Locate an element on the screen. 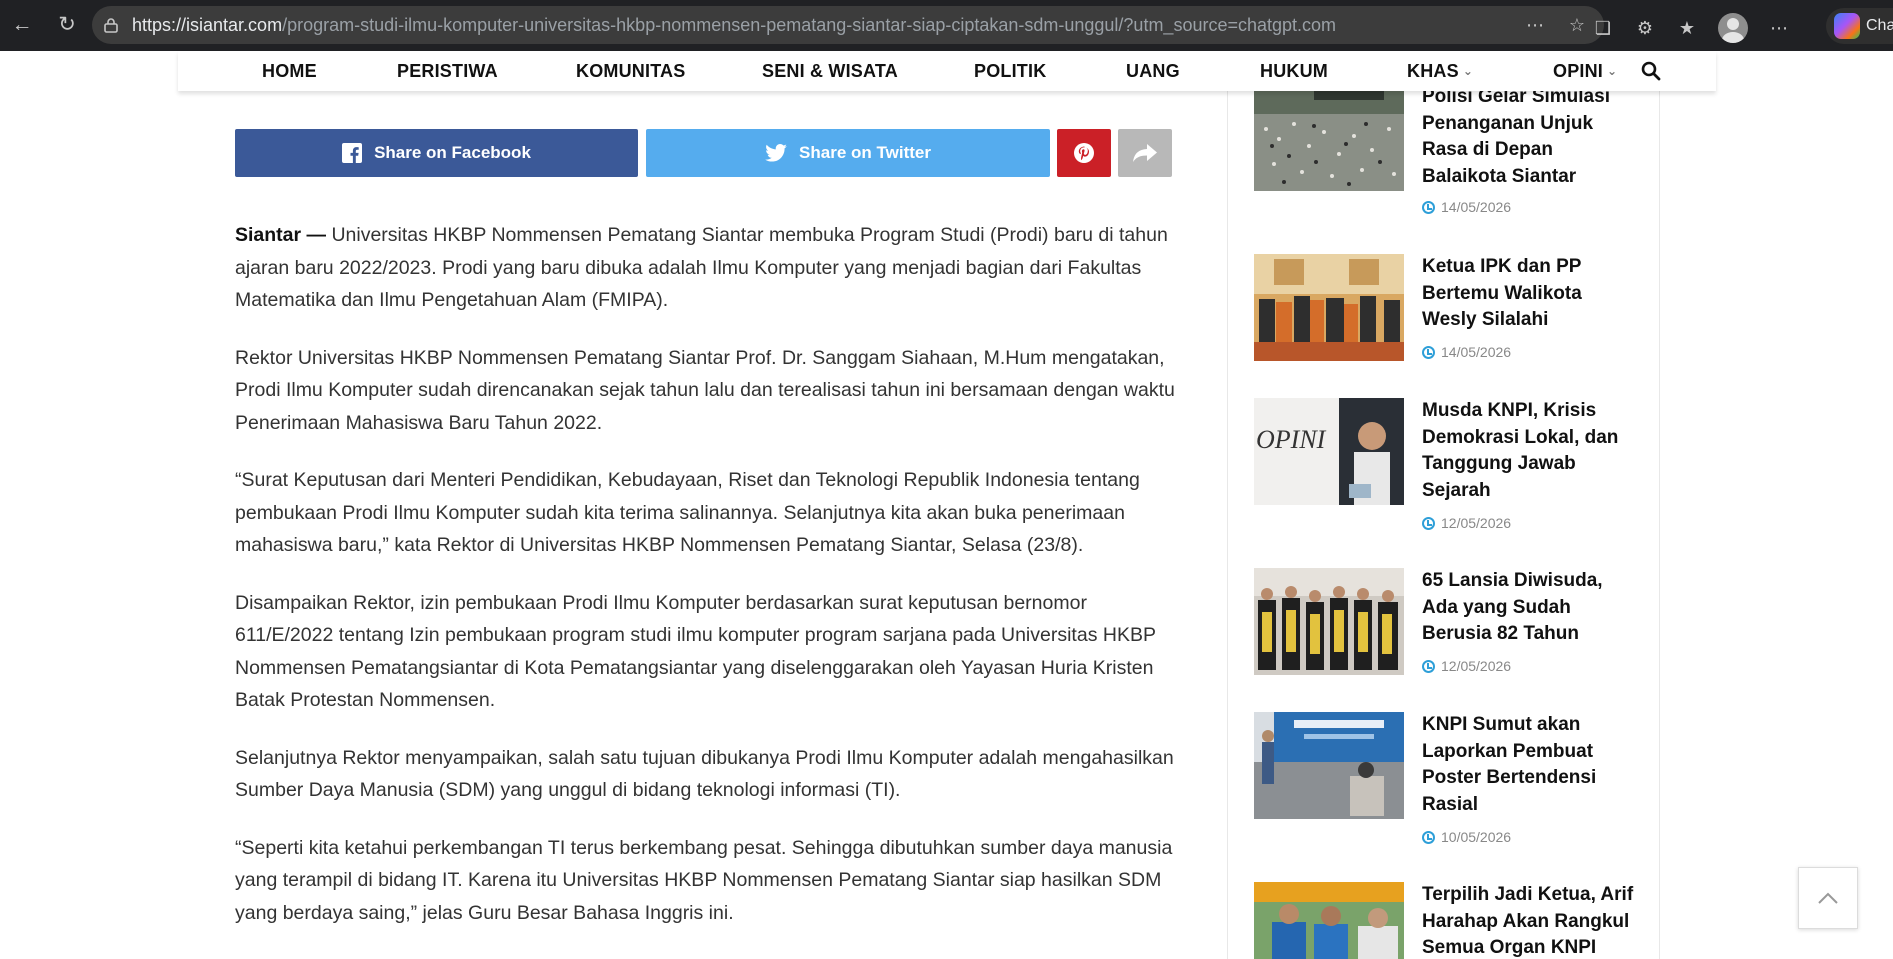 The width and height of the screenshot is (1893, 959). favorite-star-icon: ☆ is located at coordinates (1577, 25).